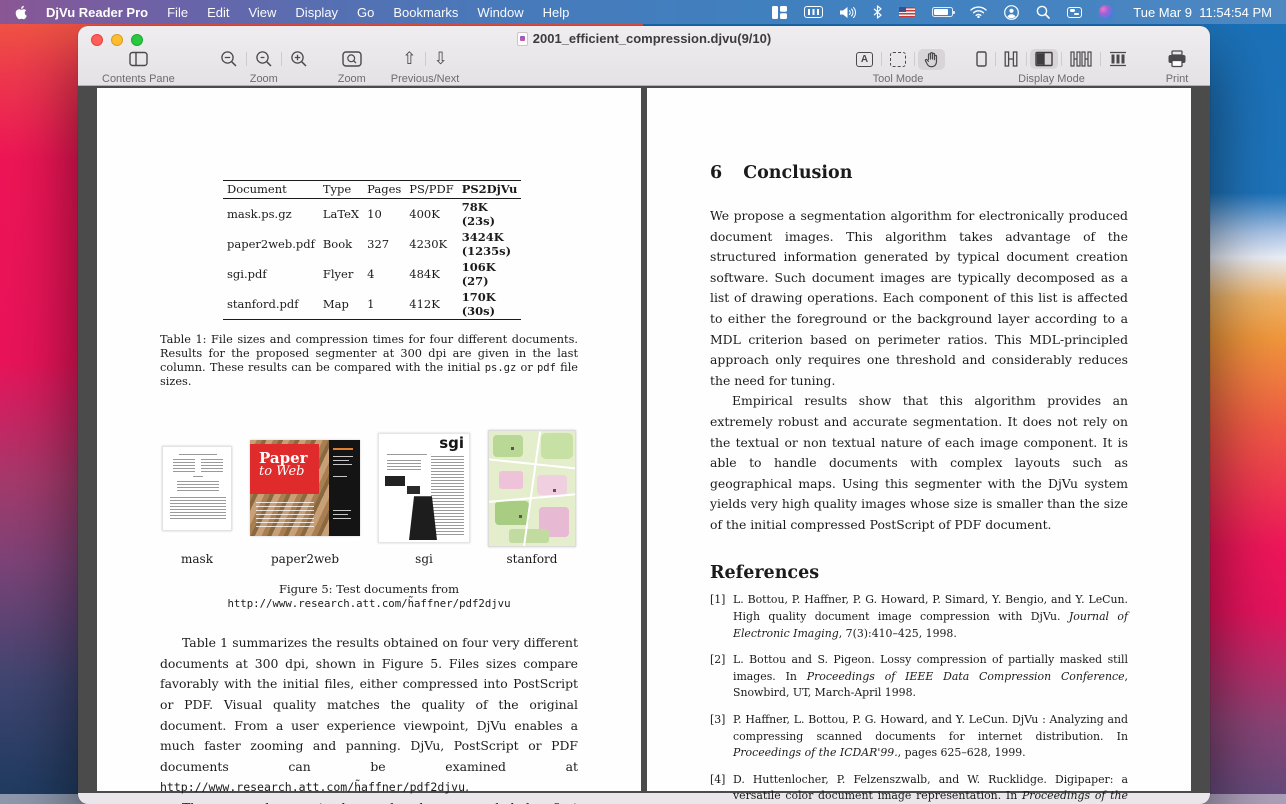 Image resolution: width=1286 pixels, height=804 pixels. I want to click on book-mode-button, so click(1118, 59).